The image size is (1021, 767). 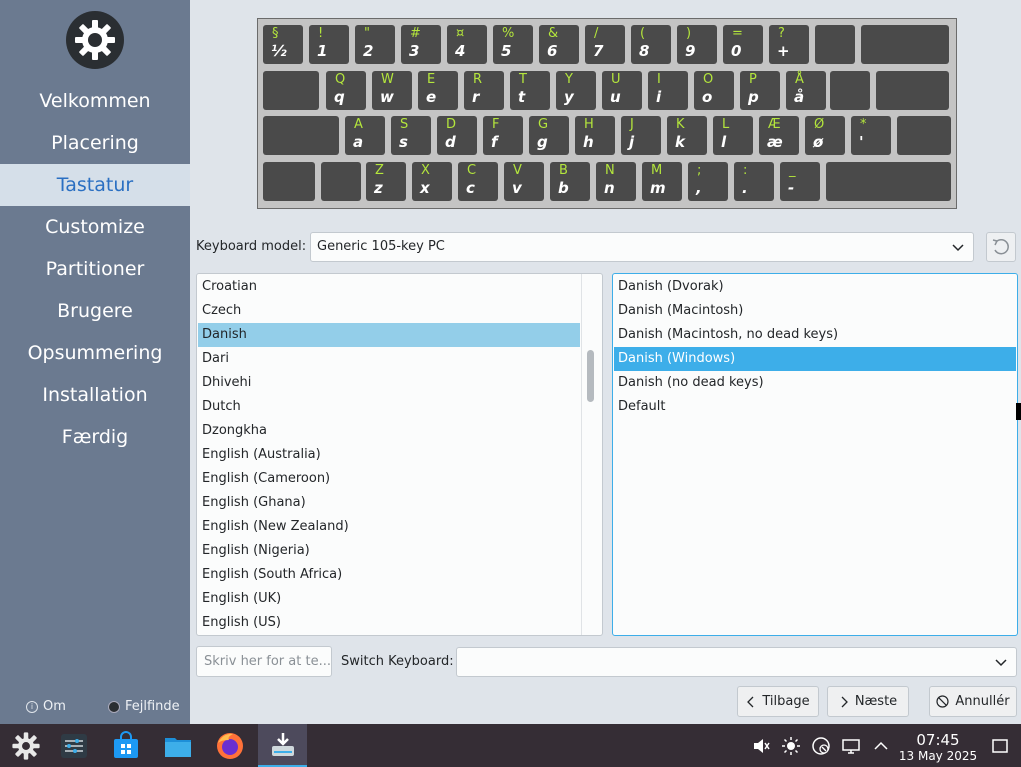 What do you see at coordinates (786, 701) in the screenshot?
I see `back-label: Tilbage` at bounding box center [786, 701].